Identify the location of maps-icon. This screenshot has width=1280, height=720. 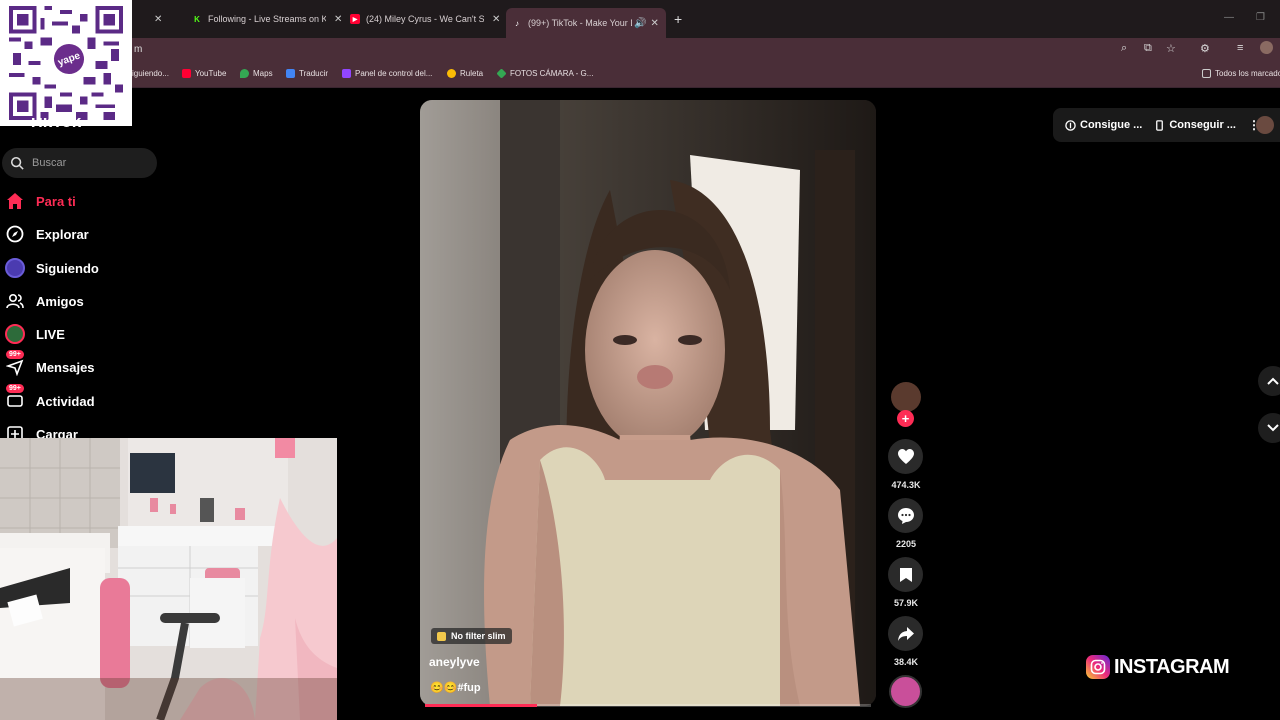
(244, 73).